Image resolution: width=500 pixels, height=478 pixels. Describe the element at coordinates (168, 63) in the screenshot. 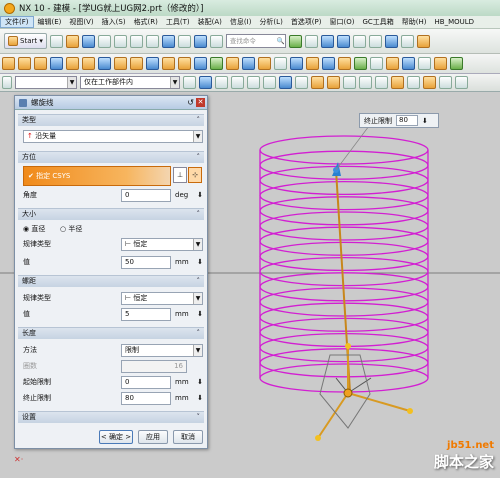

I see `blend-icon` at that location.